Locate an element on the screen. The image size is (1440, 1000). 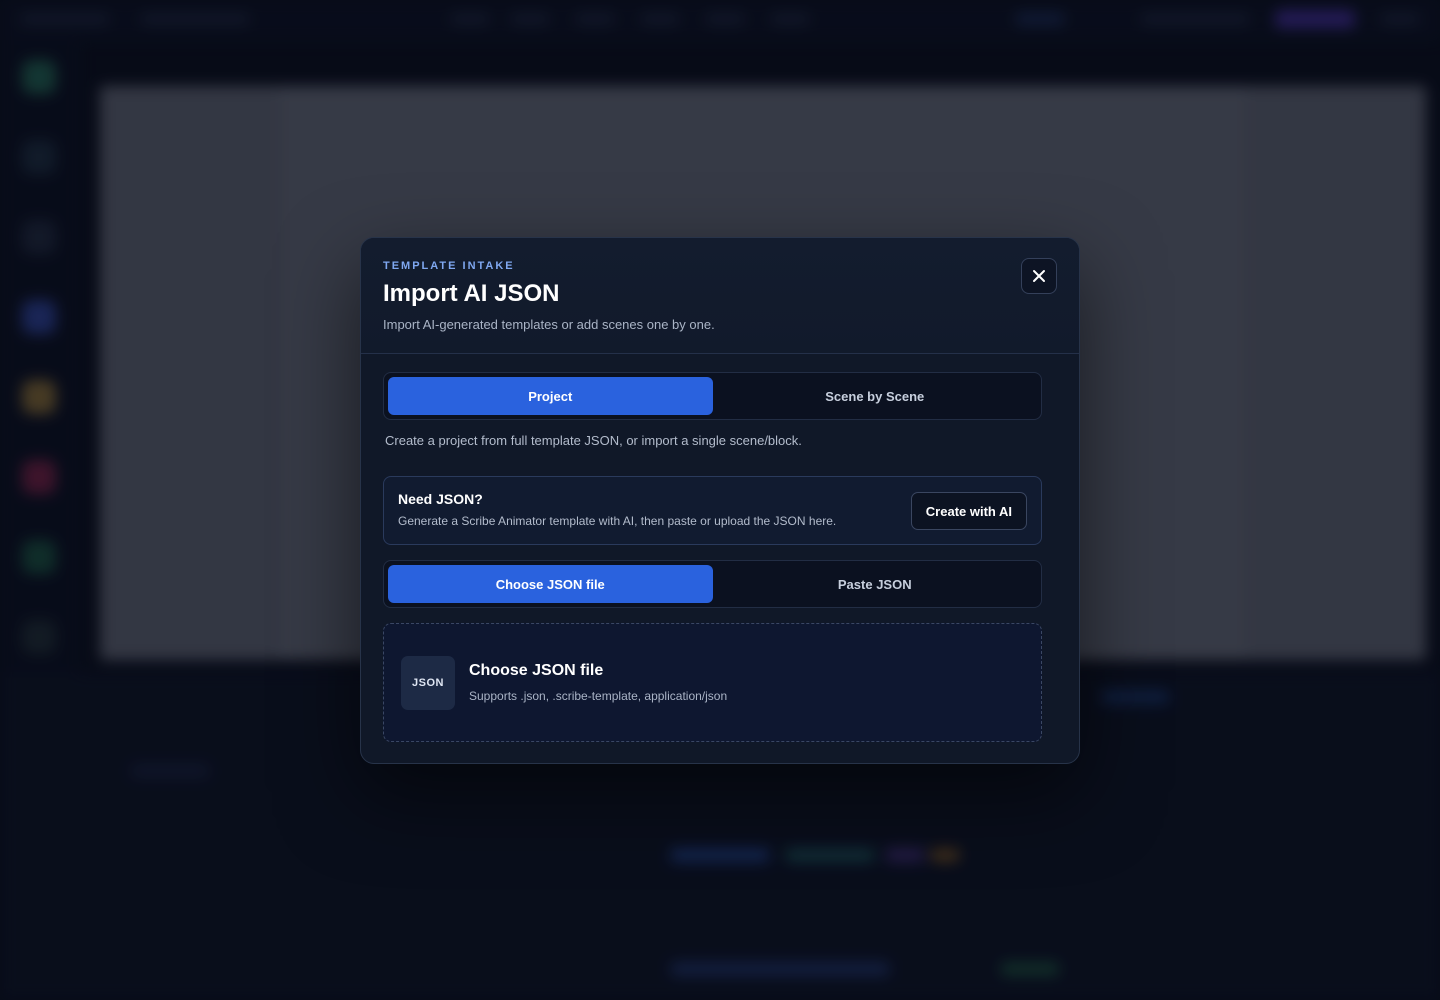
modal-eyebrow: TEMPLATE INTAKE is located at coordinates (449, 266).